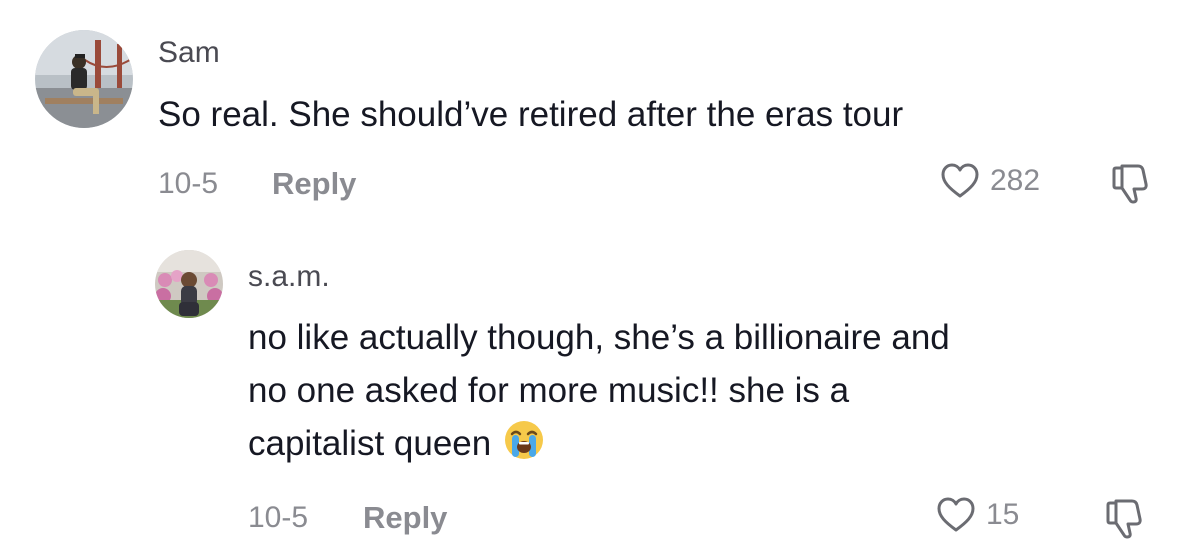  Describe the element at coordinates (189, 53) in the screenshot. I see `comment-username: Sam` at that location.